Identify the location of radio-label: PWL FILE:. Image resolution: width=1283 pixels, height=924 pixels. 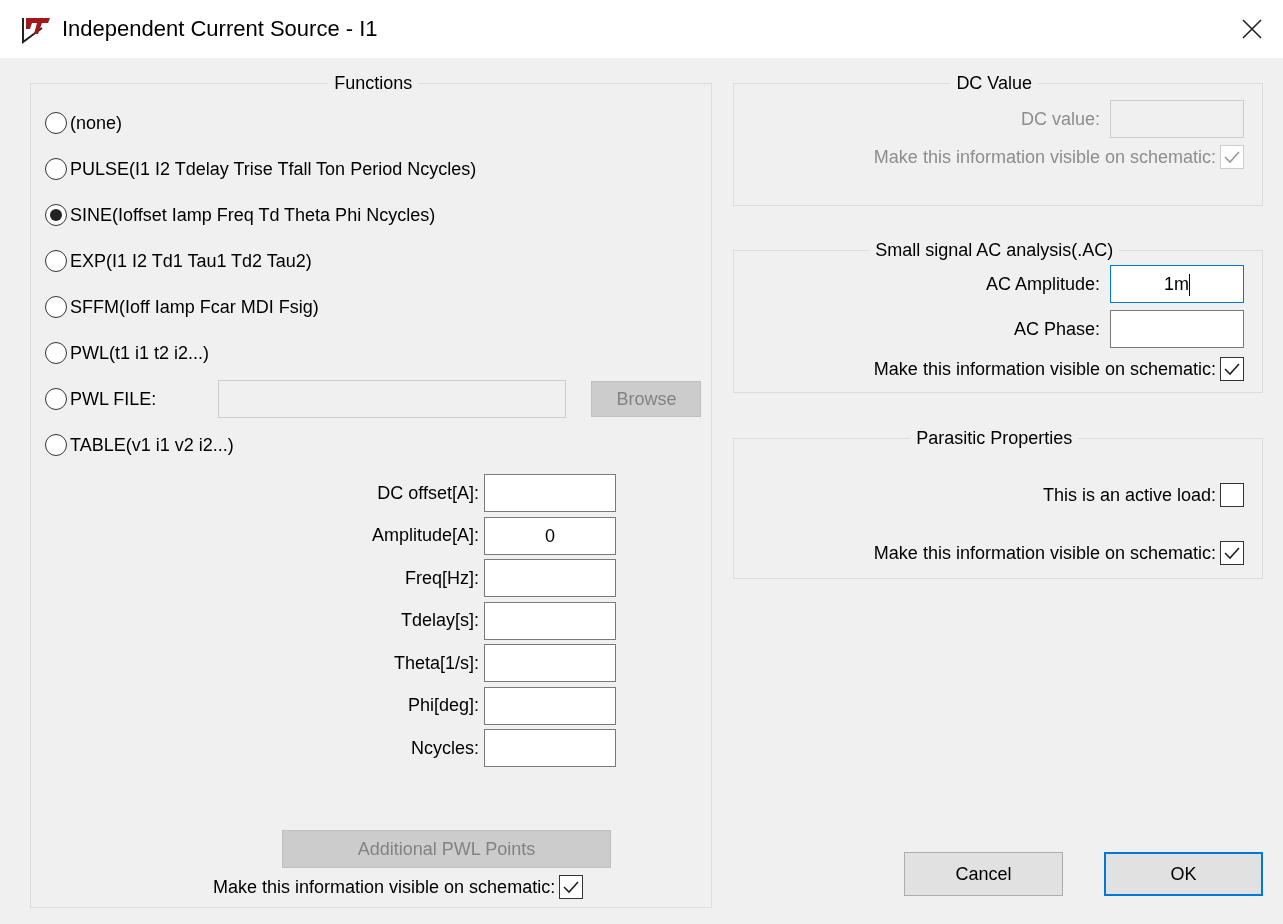
(113, 399).